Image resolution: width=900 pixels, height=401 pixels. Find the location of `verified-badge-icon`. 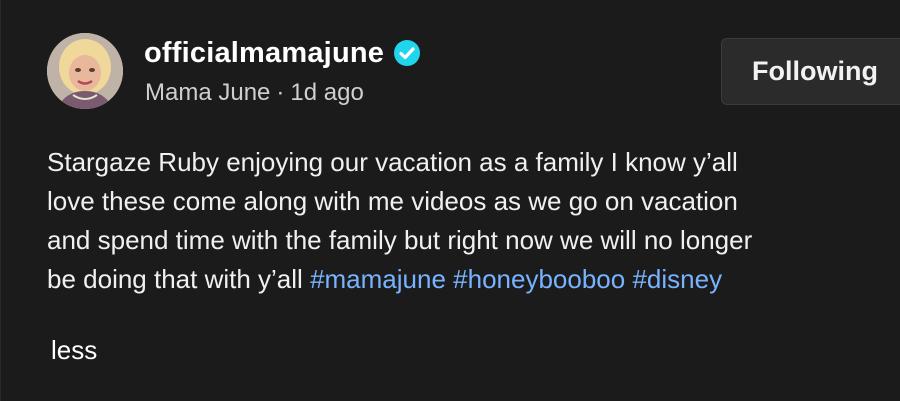

verified-badge-icon is located at coordinates (407, 53).